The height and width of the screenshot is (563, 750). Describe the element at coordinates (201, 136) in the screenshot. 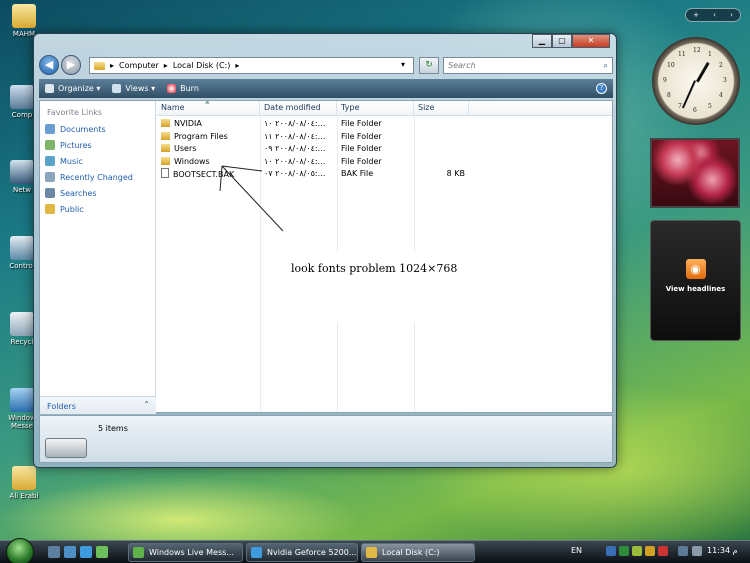

I see `file-name: Program Files` at that location.